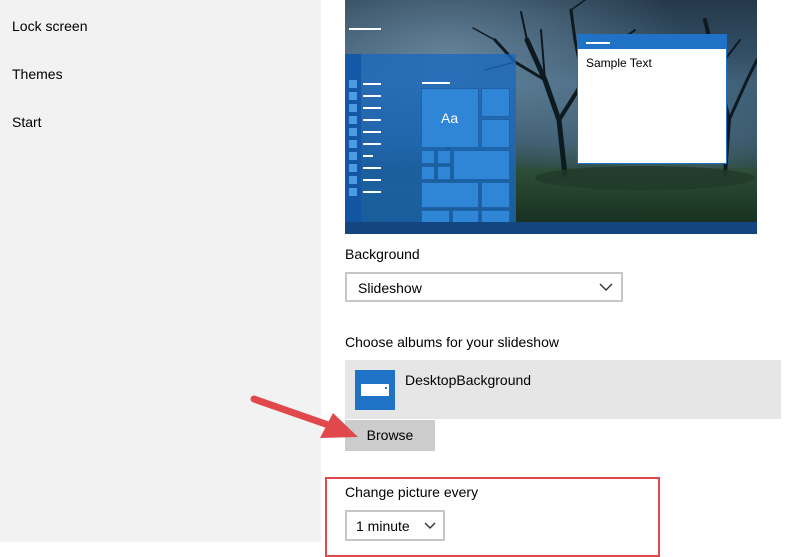 The width and height of the screenshot is (806, 557). What do you see at coordinates (484, 287) in the screenshot?
I see `background-dropdown: Slideshow` at bounding box center [484, 287].